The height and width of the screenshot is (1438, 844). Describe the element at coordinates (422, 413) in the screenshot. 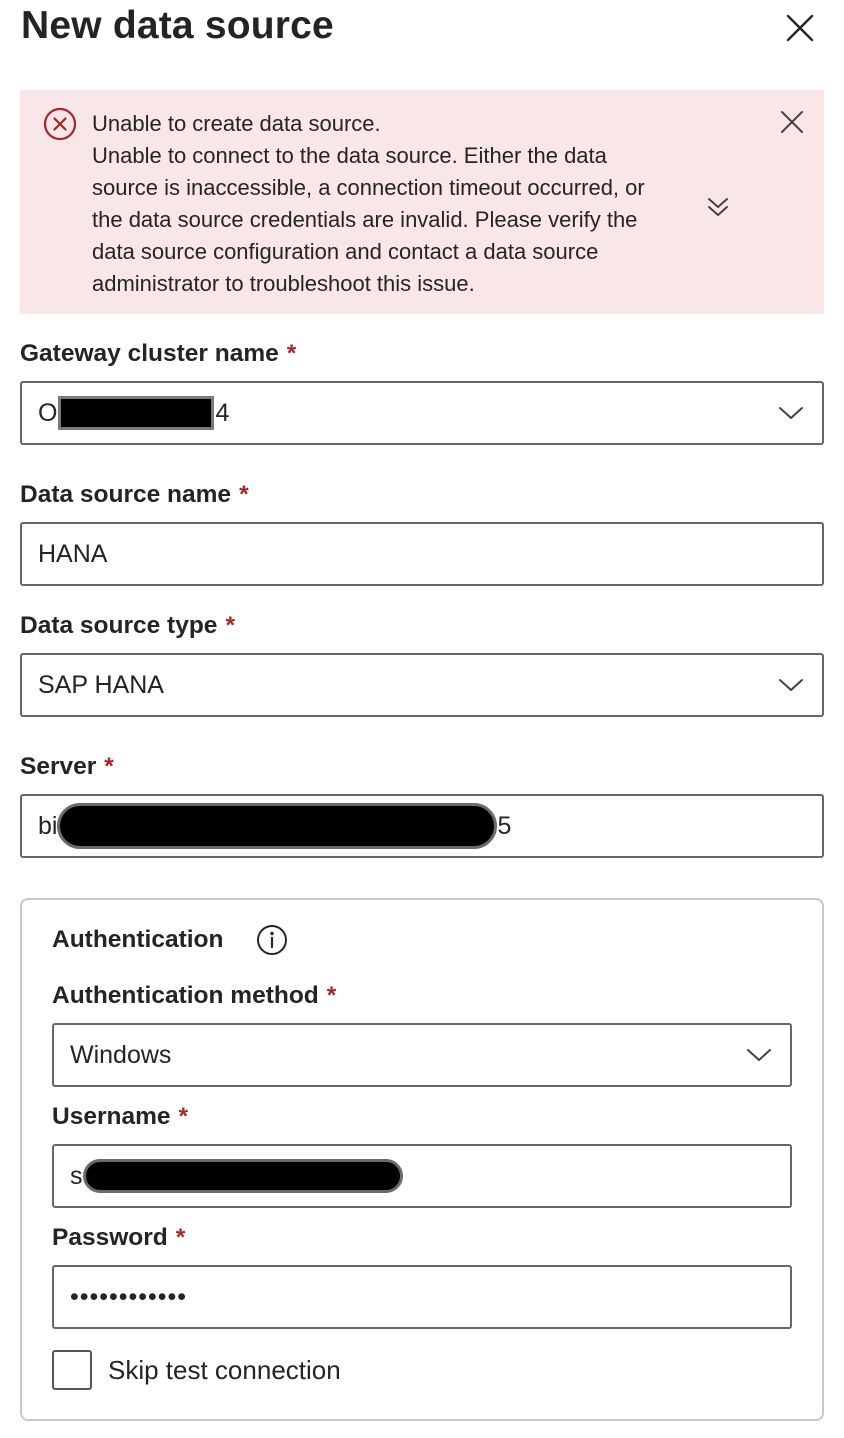

I see `gateway-cluster-dropdown: O 4` at that location.